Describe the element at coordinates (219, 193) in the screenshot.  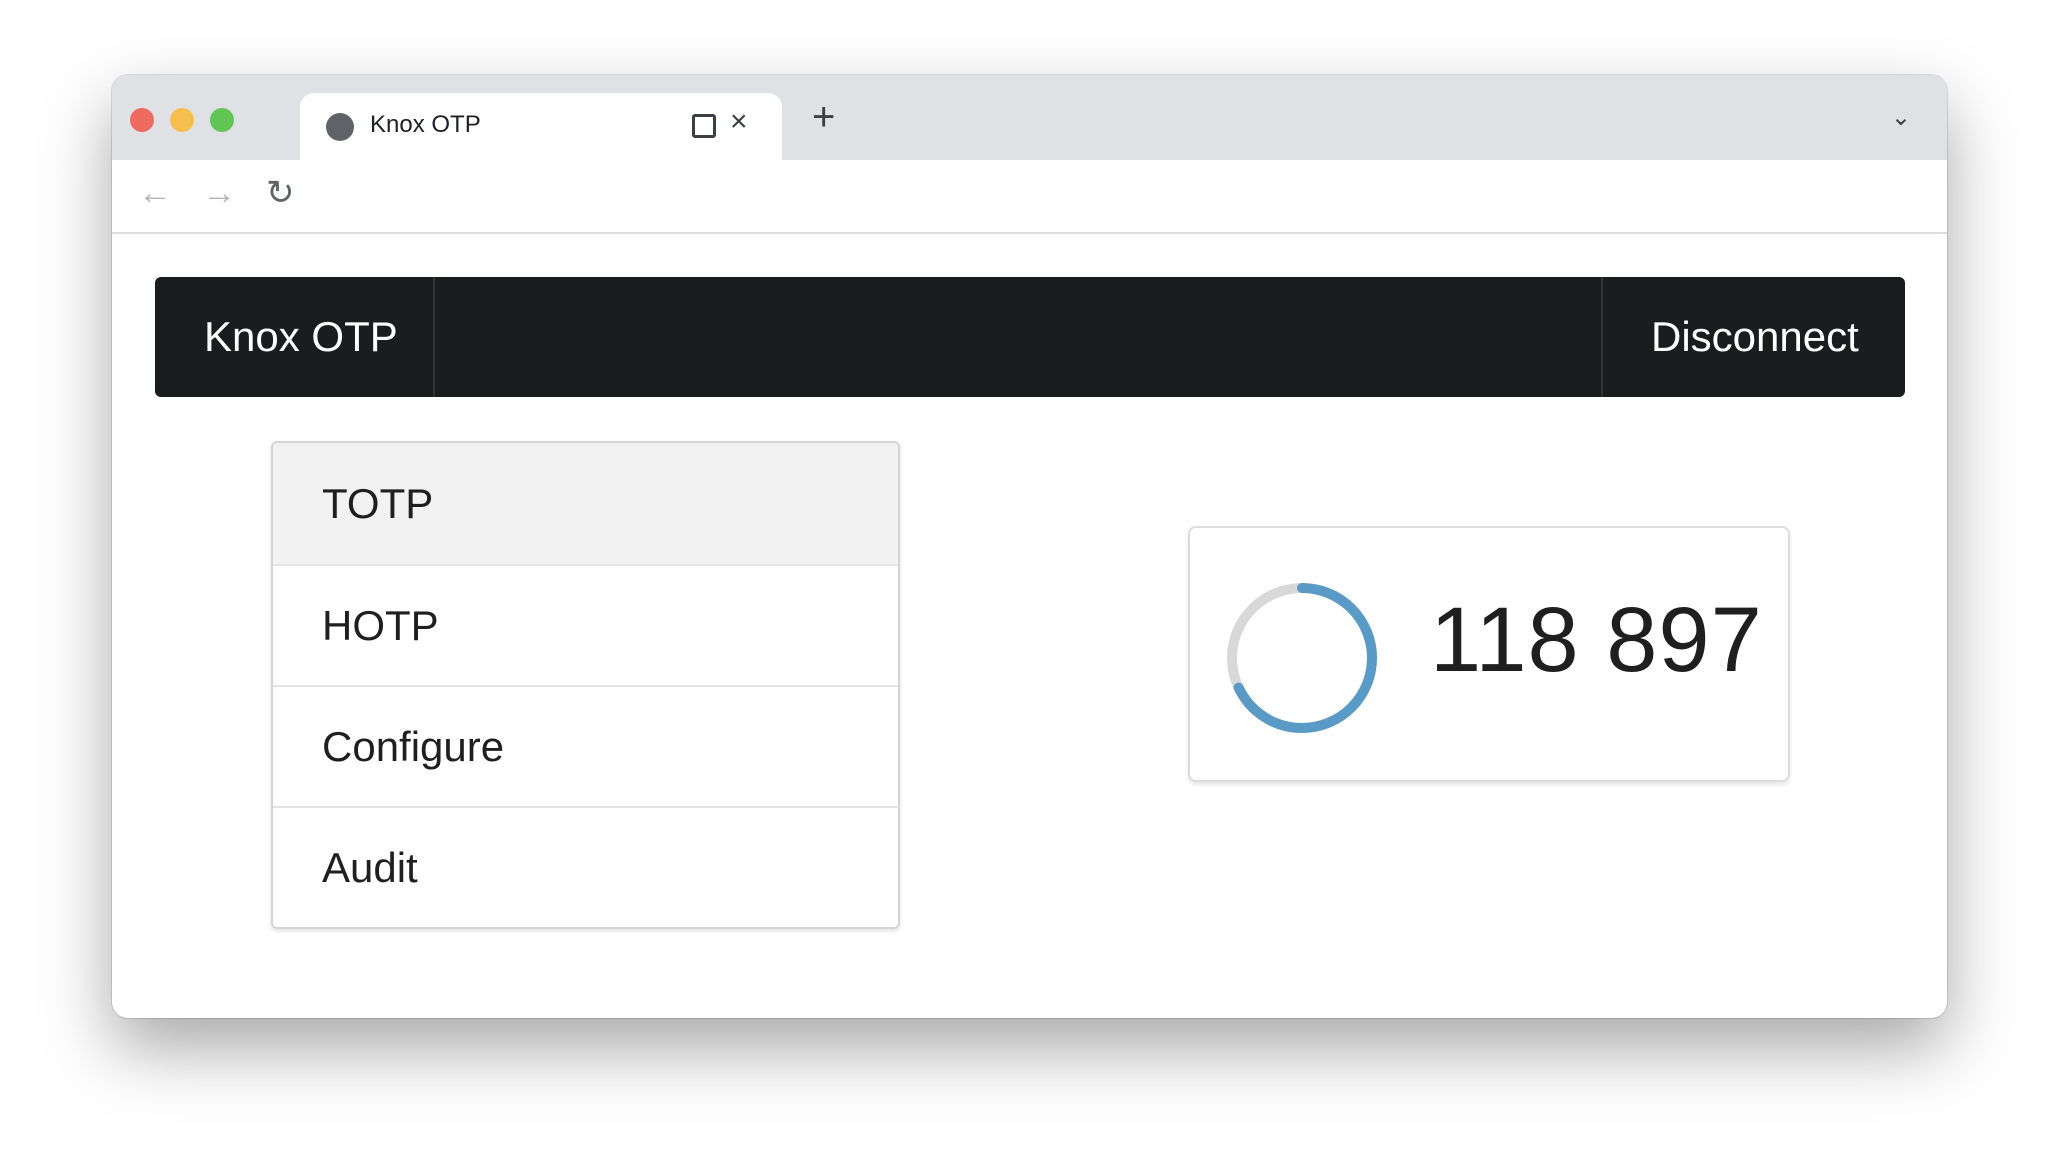
I see `forward-icon: →` at that location.